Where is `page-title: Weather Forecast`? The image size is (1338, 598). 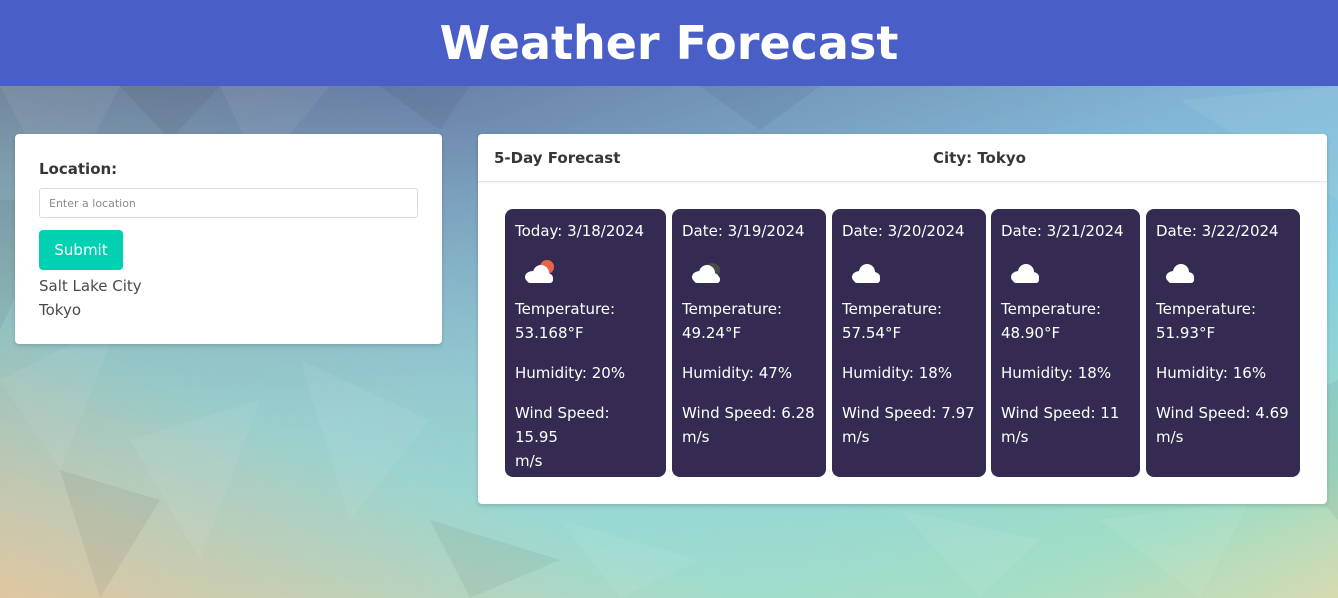
page-title: Weather Forecast is located at coordinates (669, 43).